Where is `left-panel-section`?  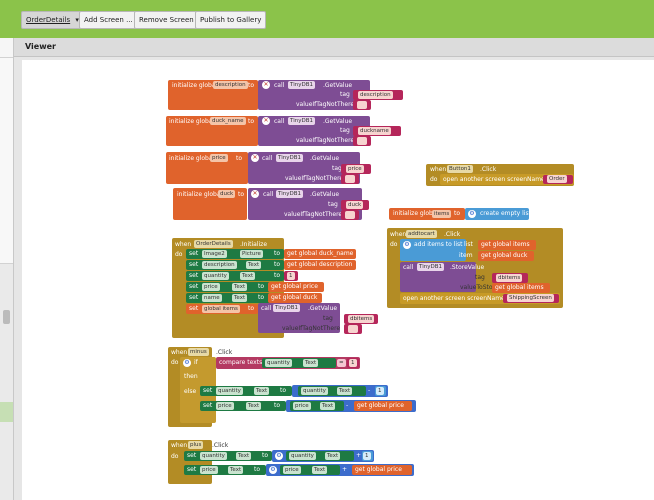 left-panel-section is located at coordinates (6, 161).